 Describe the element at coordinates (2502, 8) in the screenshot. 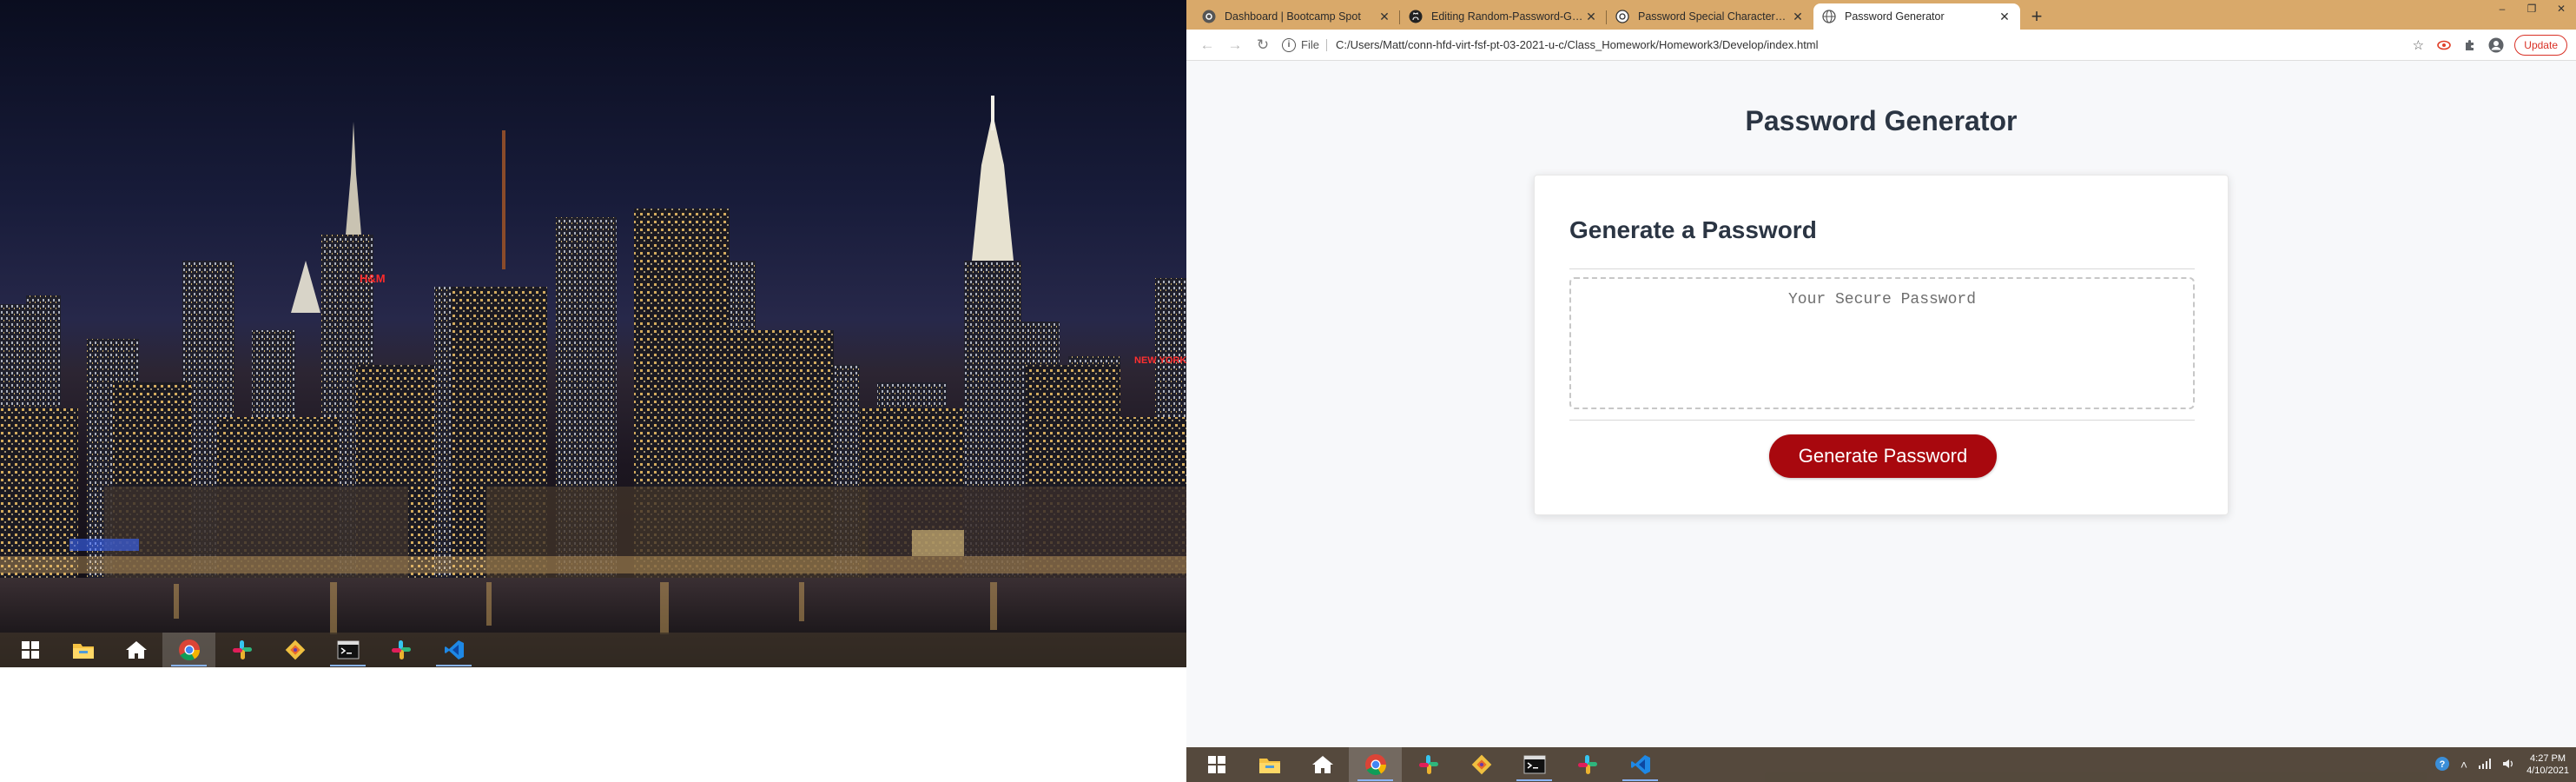

I see `minimize-button: –` at that location.